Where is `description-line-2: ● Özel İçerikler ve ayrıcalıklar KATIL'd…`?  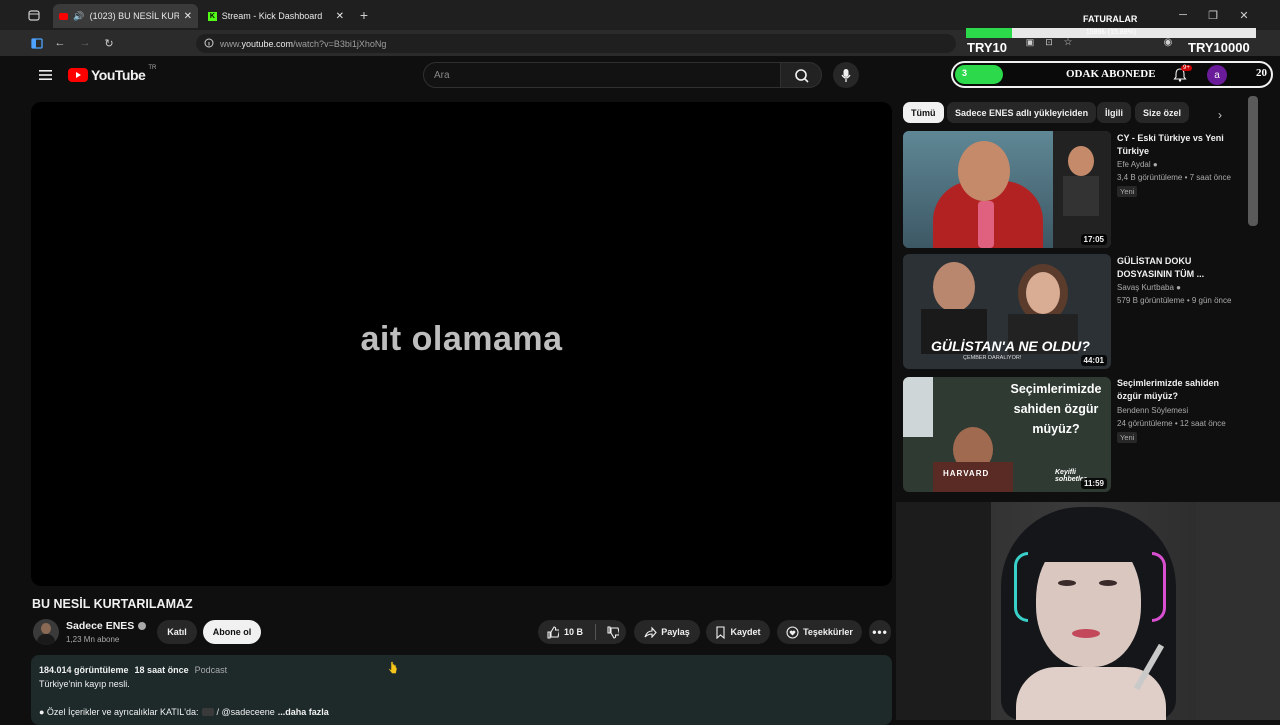
description-line-2: ● Özel İçerikler ve ayrıcalıklar KATIL'd… is located at coordinates (461, 712).